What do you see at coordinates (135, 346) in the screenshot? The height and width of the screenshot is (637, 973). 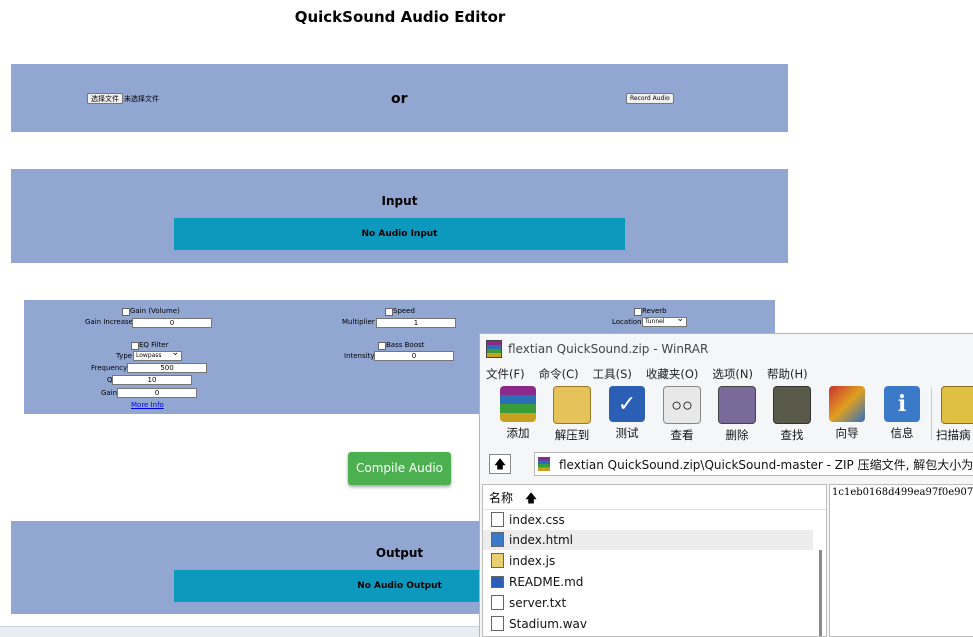 I see `eq-filter-checkbox` at bounding box center [135, 346].